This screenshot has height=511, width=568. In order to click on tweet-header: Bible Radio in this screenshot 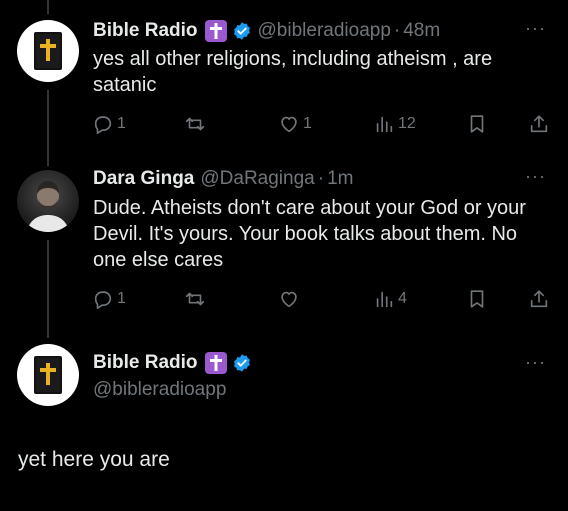, I will do `click(172, 363)`.